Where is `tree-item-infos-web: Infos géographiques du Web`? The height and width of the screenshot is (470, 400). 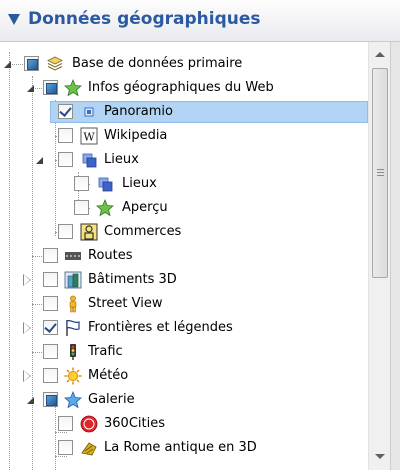
tree-item-infos-web: Infos géographiques du Web is located at coordinates (184, 88).